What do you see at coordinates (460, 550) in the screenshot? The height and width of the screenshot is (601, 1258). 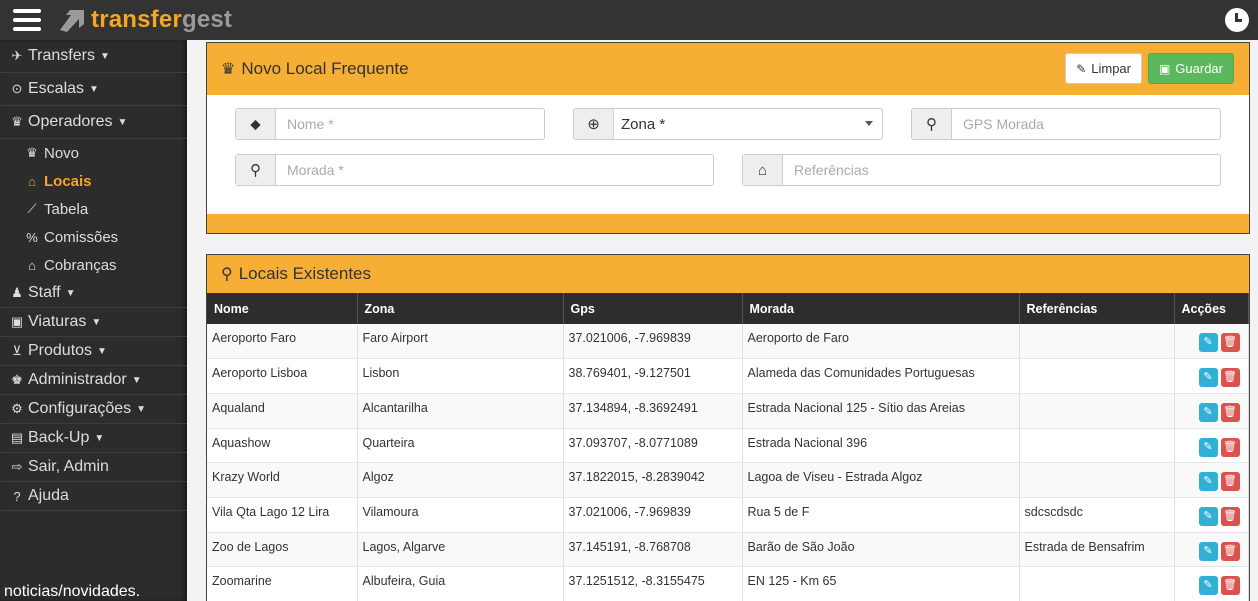 I see `cell-zona: Lagos, Algarve` at bounding box center [460, 550].